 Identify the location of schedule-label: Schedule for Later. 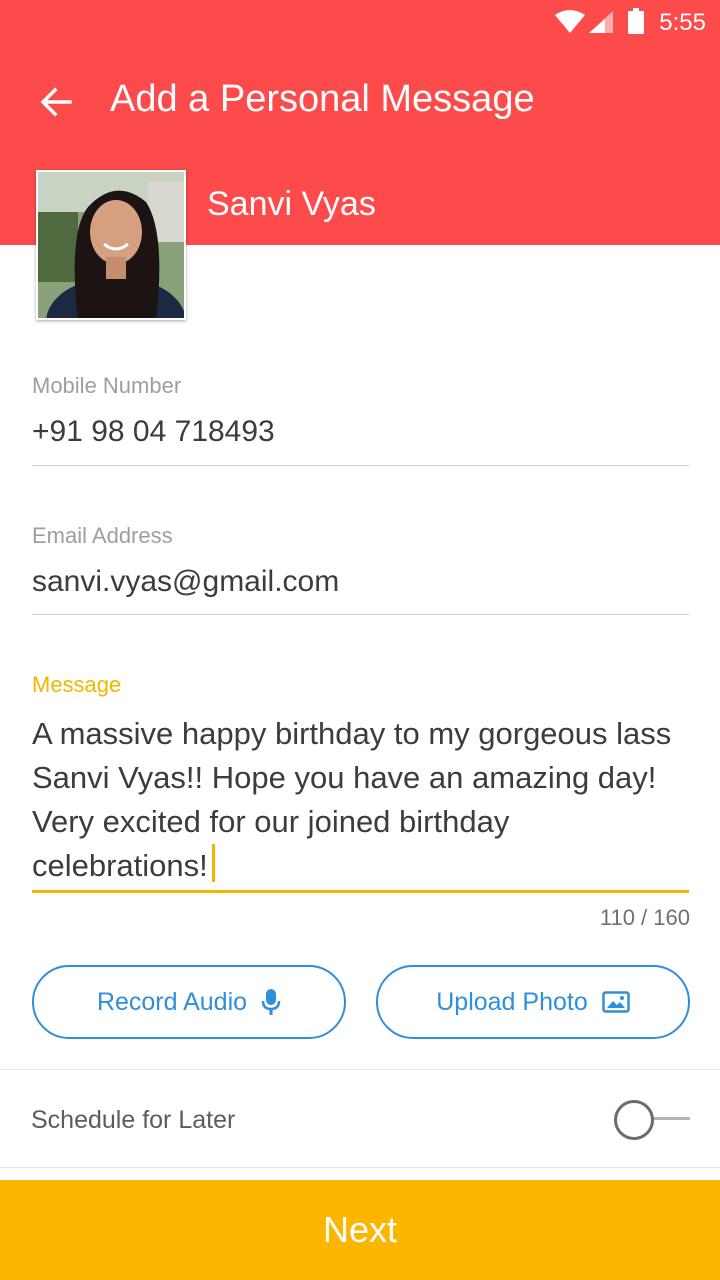
(133, 1120).